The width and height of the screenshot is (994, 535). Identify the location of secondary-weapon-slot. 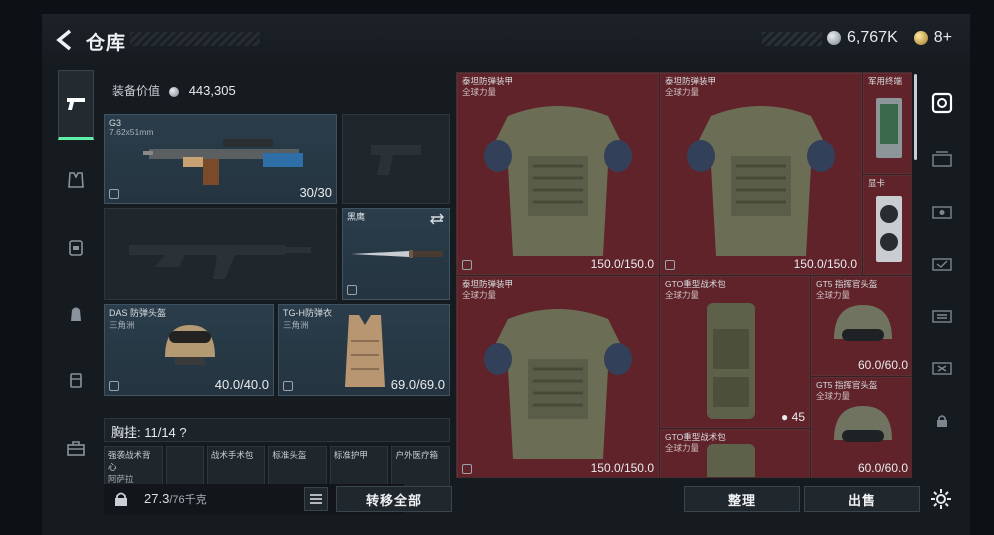
(220, 254).